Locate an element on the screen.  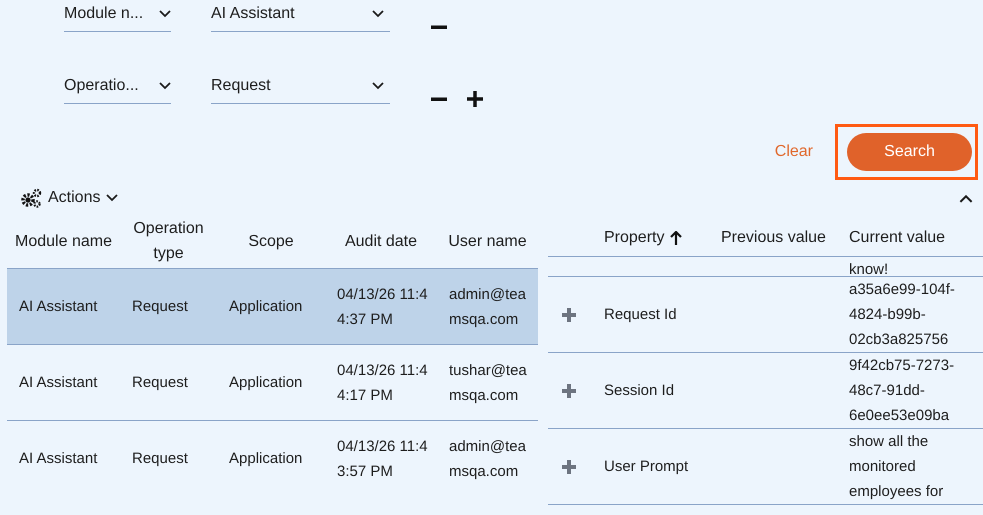
table-row: AI Assistant Request Application 04/13/26 11:44:17 PM tushar@teamsqa.com is located at coordinates (272, 382).